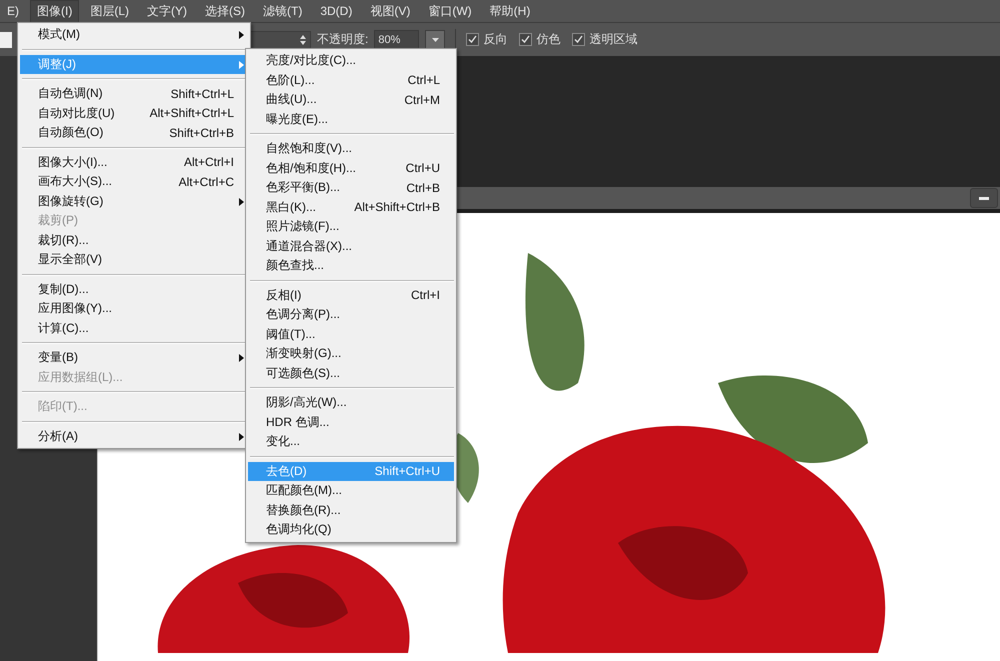  What do you see at coordinates (134, 436) in the screenshot?
I see `menu-item: 分析(A)` at bounding box center [134, 436].